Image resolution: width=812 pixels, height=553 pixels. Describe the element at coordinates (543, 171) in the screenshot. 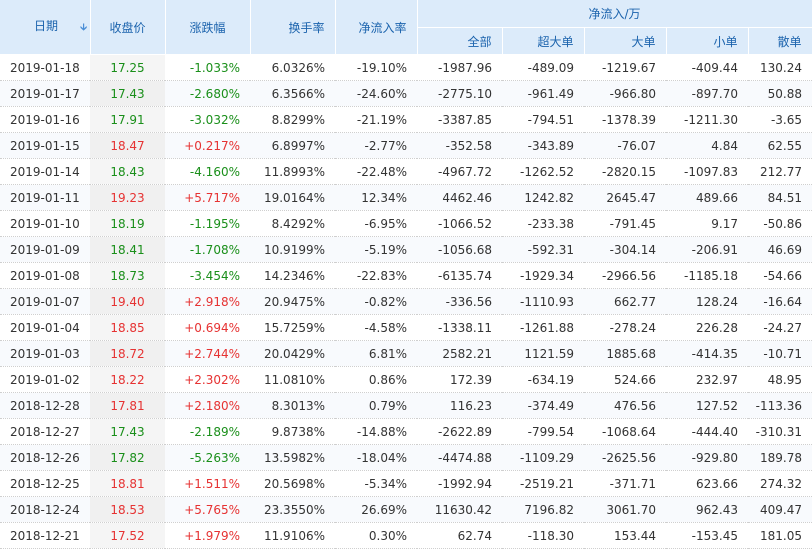

I see `cell-net-inflow-super-large: -1262.52` at that location.